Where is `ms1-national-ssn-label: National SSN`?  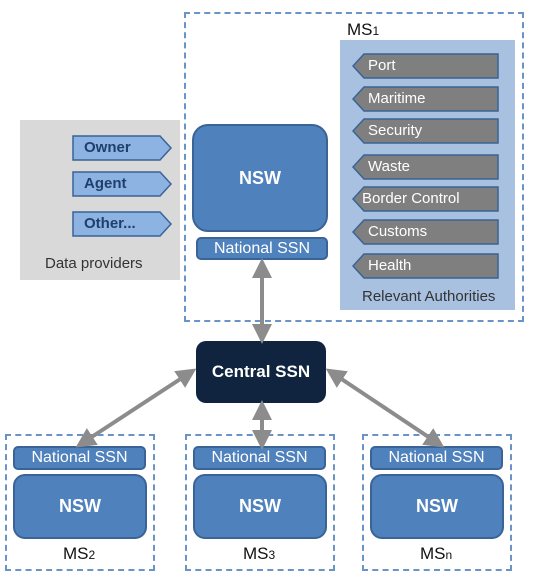
ms1-national-ssn-label: National SSN is located at coordinates (262, 248).